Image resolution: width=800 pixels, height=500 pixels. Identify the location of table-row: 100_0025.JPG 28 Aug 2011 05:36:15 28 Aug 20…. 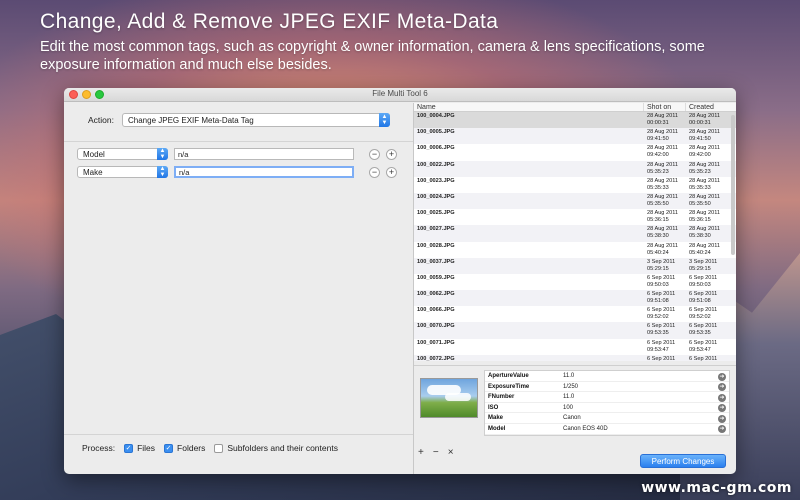
(575, 217).